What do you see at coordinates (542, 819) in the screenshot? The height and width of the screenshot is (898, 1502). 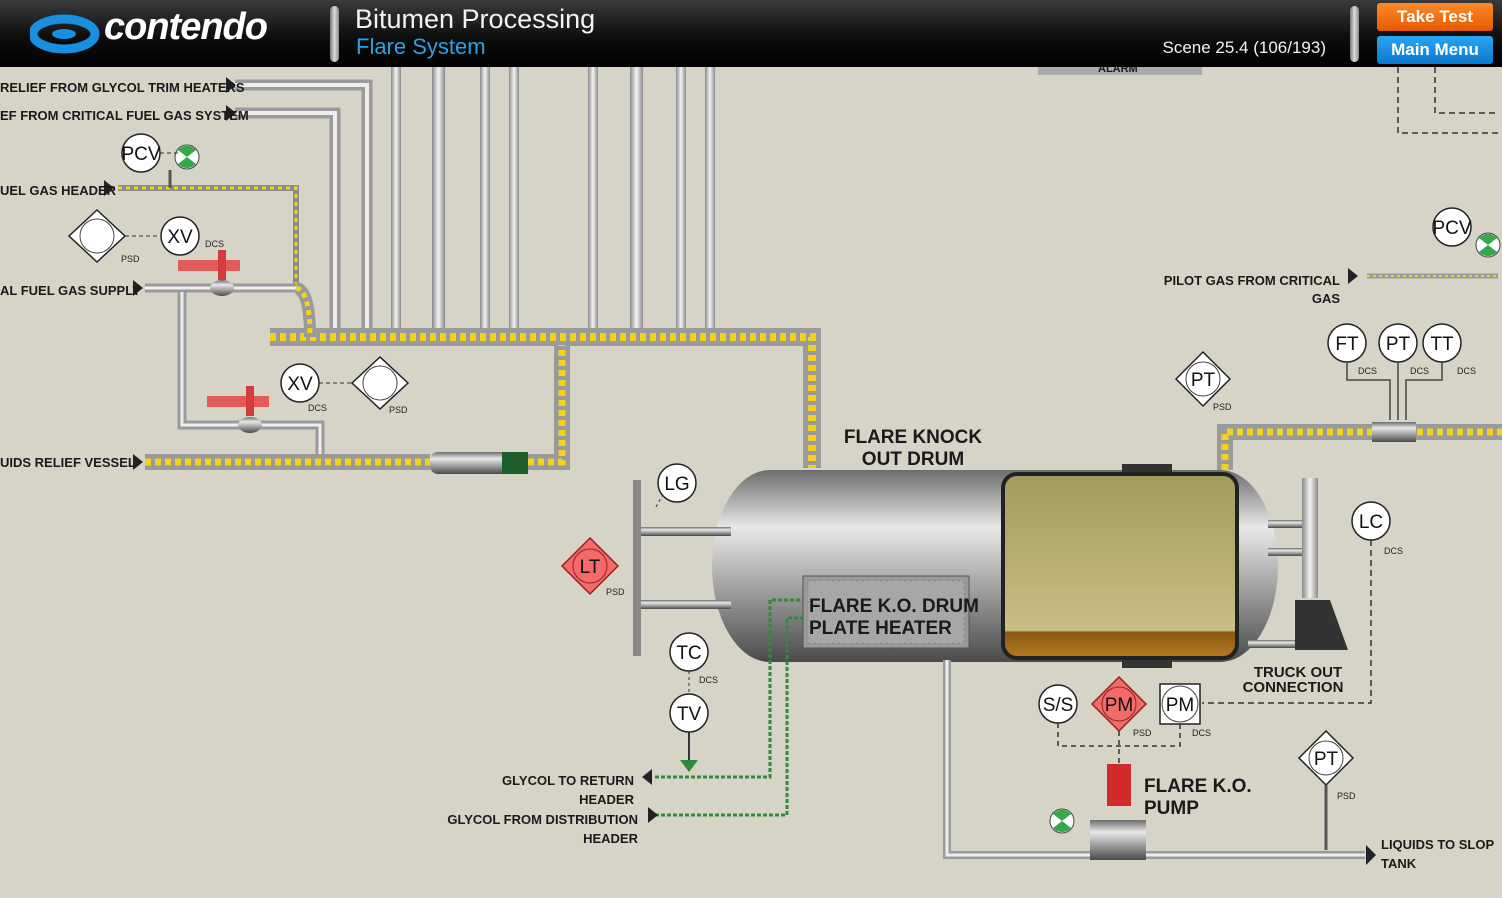 I see `glycol-from-label-1: GLYCOL FROM DISTRIBUTION` at bounding box center [542, 819].